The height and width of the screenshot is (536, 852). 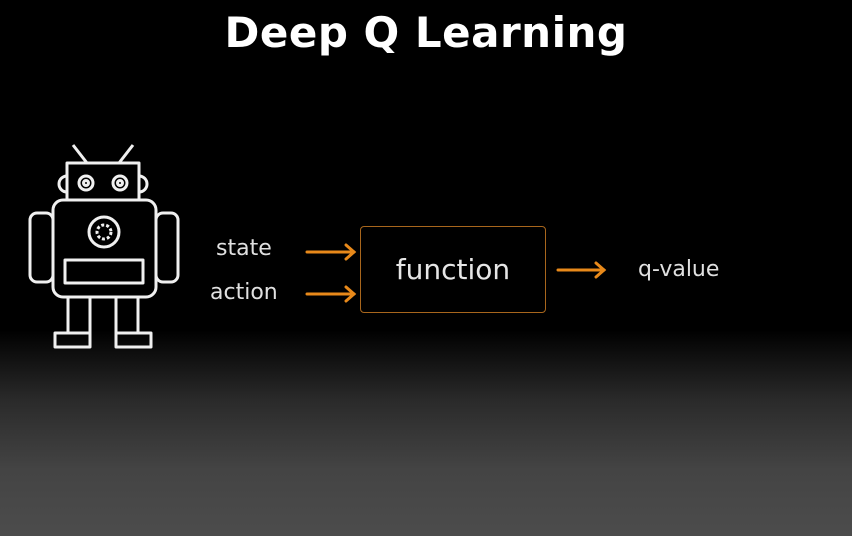 I want to click on q-value-label: q-value, so click(x=679, y=269).